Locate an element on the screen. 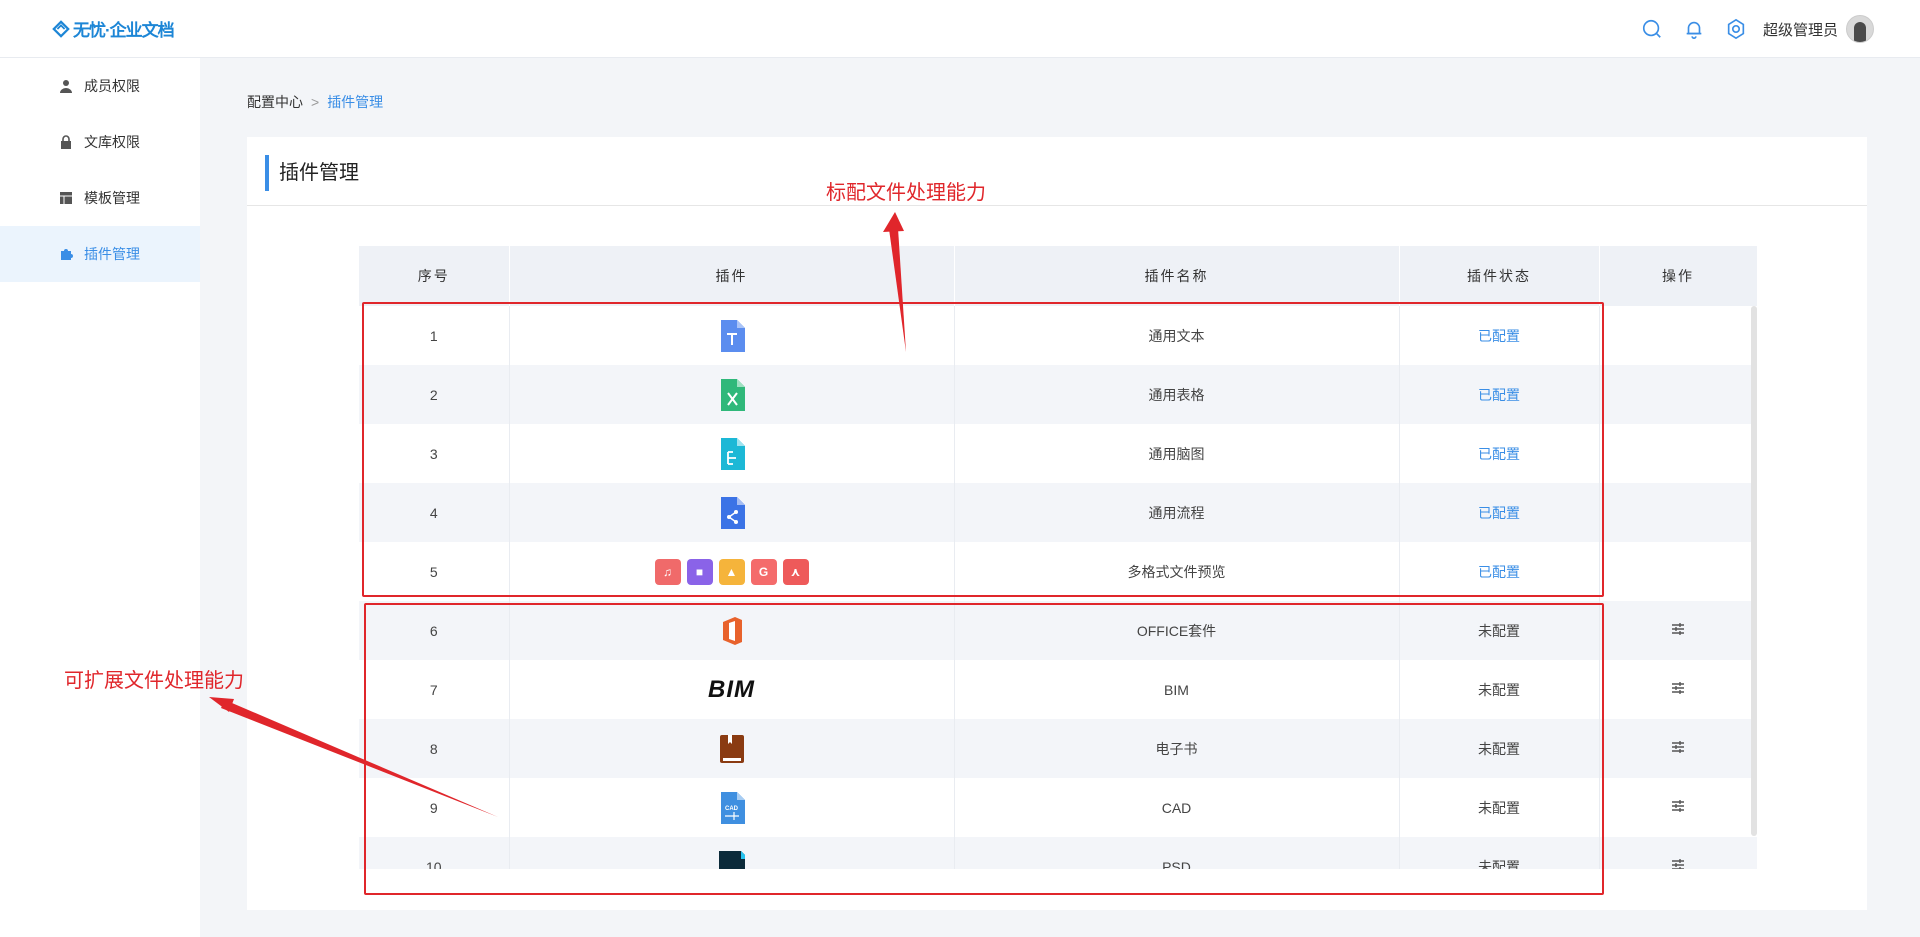 The width and height of the screenshot is (1920, 937). bell-icon is located at coordinates (1694, 29).